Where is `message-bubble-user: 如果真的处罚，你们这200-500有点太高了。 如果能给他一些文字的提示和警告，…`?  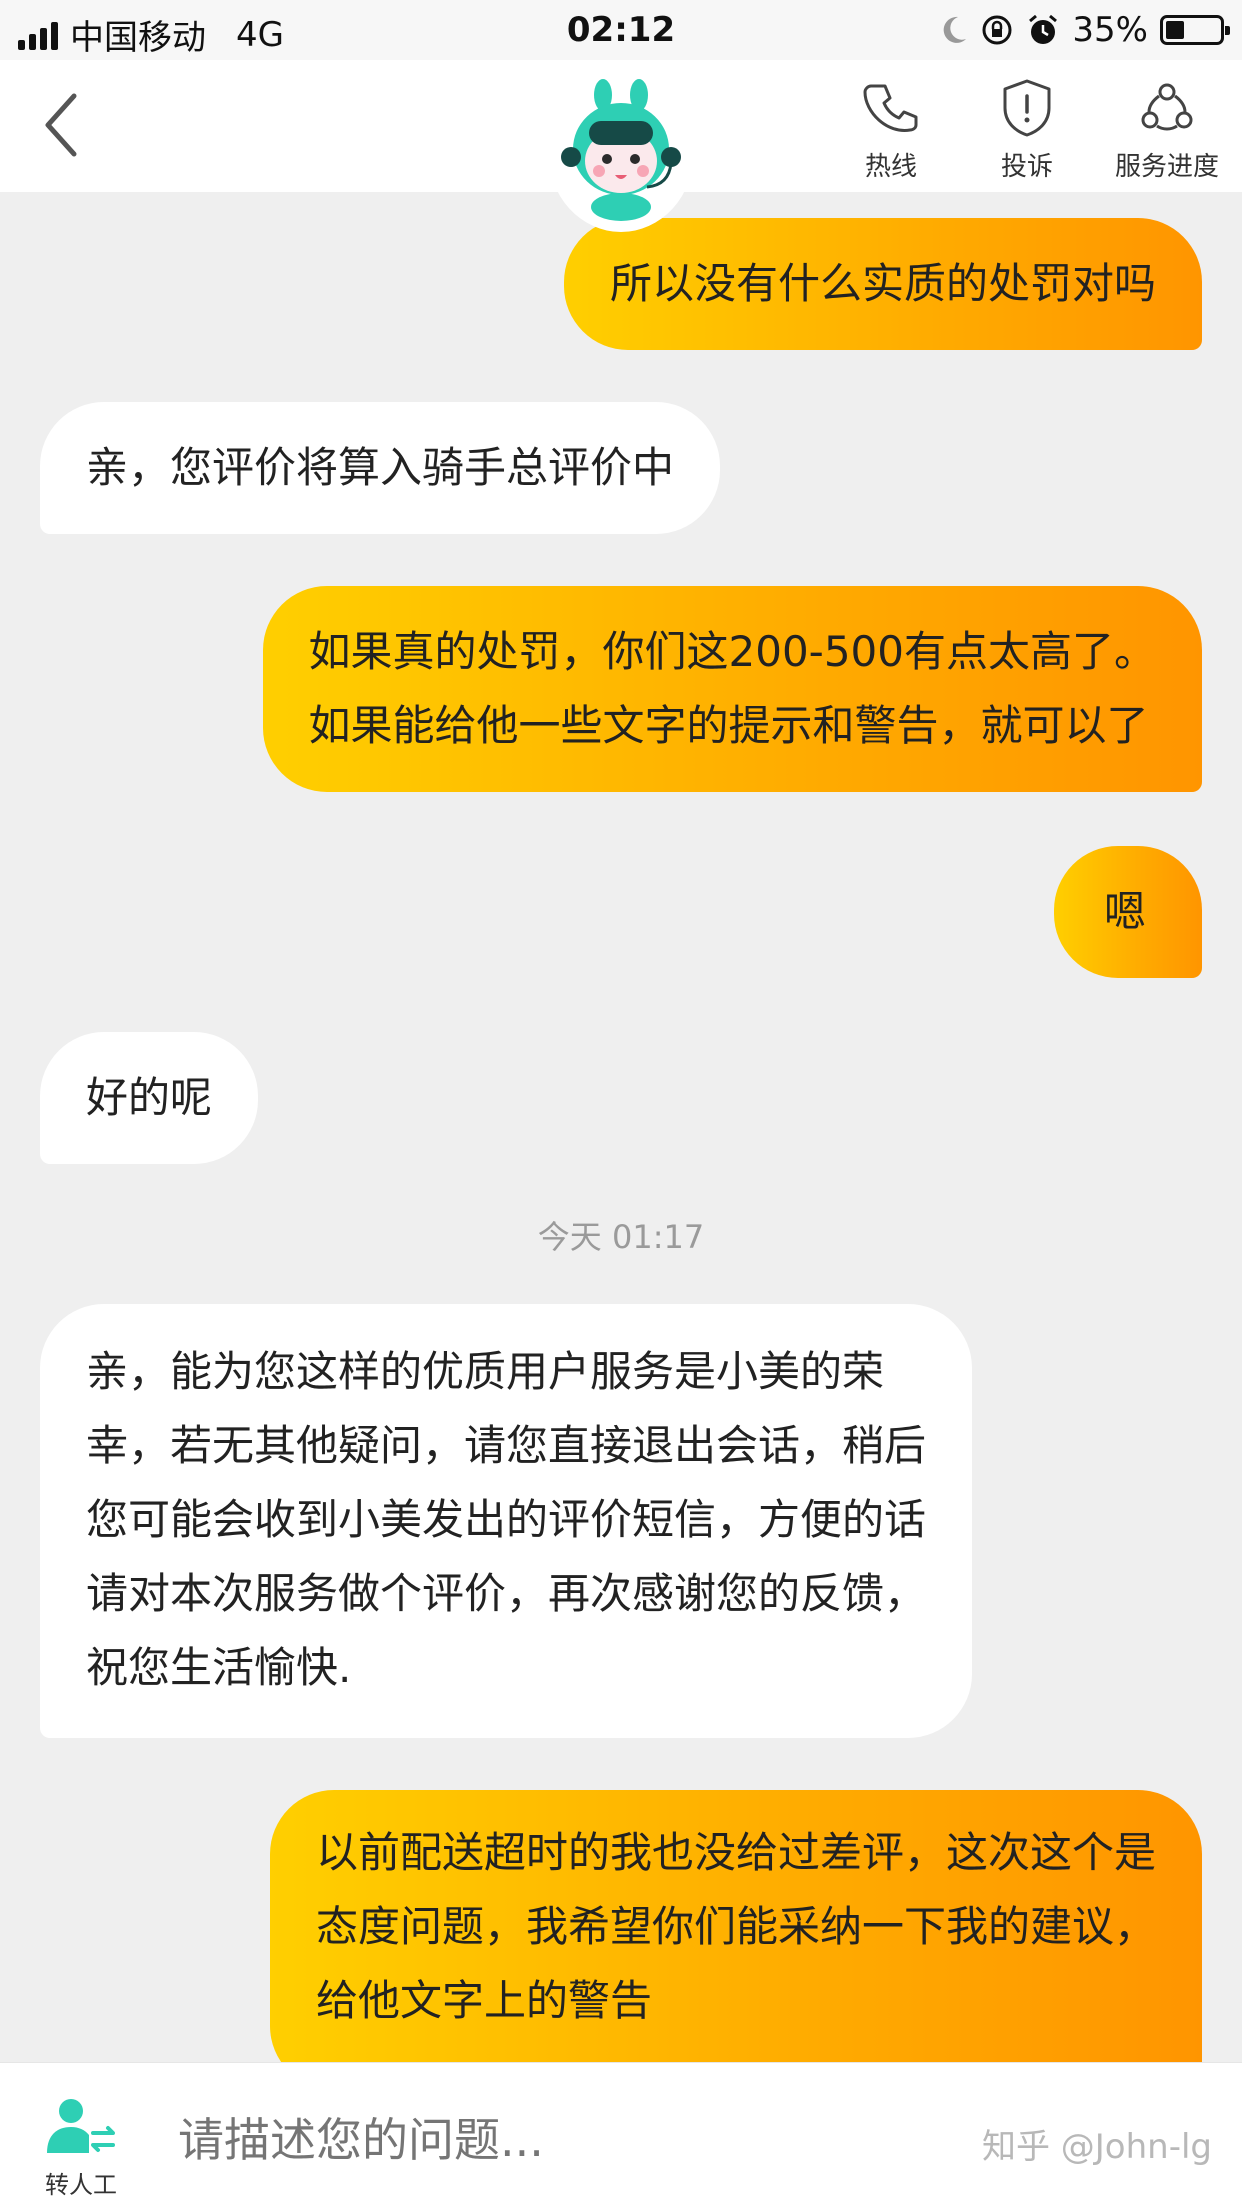
message-bubble-user: 如果真的处罚，你们这200-500有点太高了。 如果能给他一些文字的提示和警告，… is located at coordinates (732, 689).